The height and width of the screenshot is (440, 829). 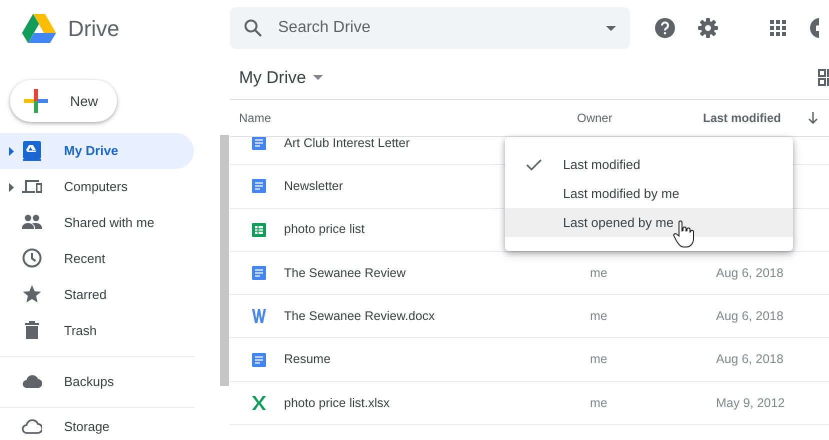 I want to click on plus-icon, so click(x=36, y=101).